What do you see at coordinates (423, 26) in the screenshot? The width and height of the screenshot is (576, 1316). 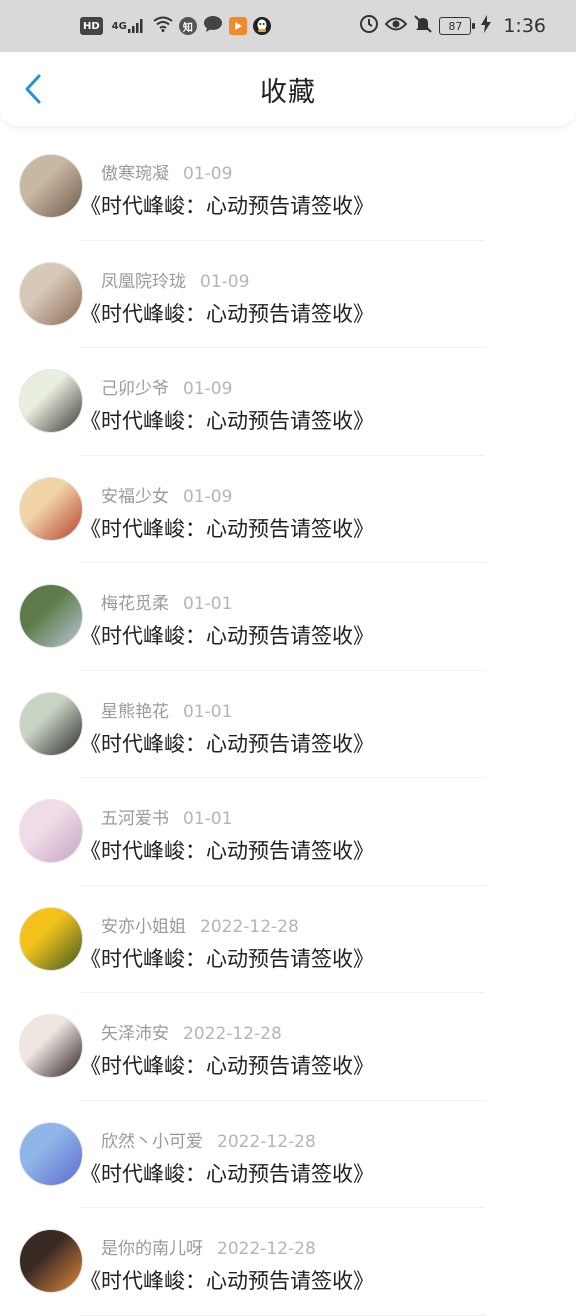 I see `mute-icon` at bounding box center [423, 26].